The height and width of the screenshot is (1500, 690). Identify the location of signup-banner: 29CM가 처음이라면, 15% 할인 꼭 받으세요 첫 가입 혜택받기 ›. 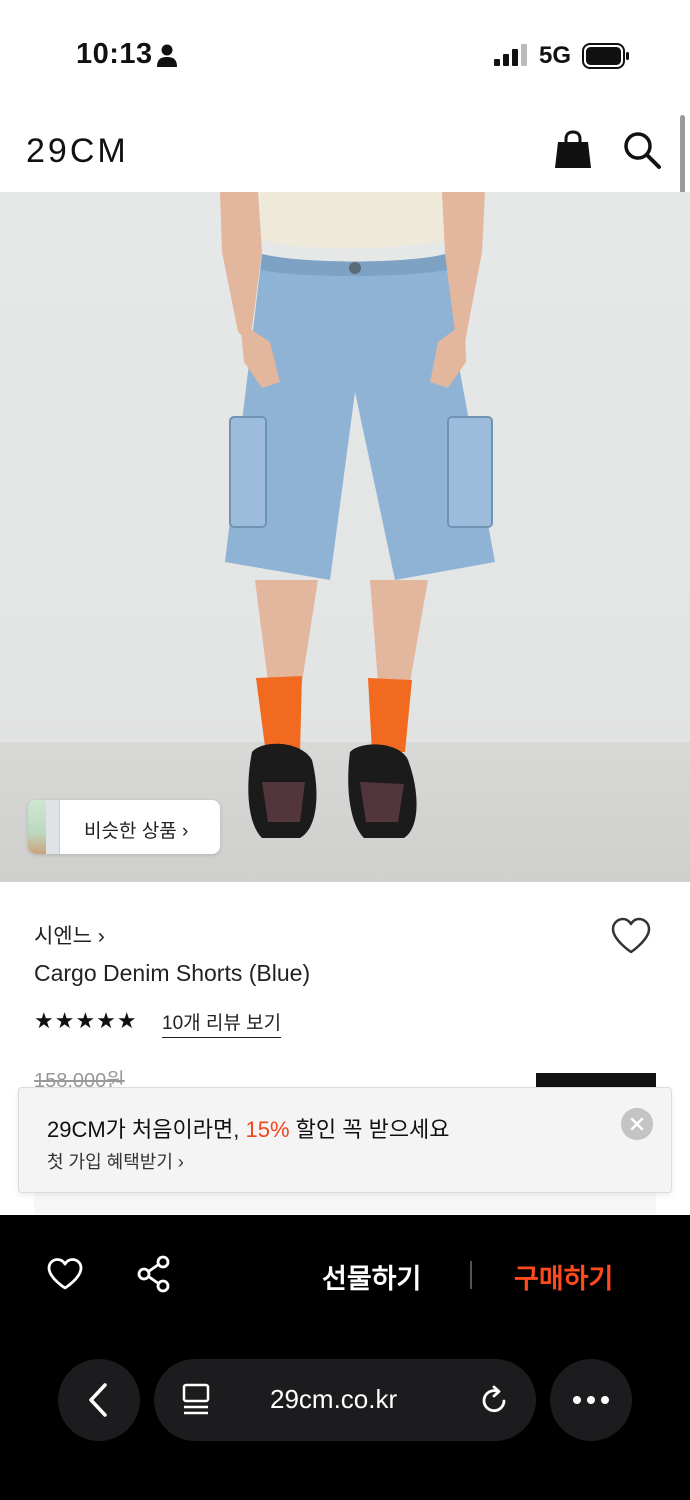
(345, 1140).